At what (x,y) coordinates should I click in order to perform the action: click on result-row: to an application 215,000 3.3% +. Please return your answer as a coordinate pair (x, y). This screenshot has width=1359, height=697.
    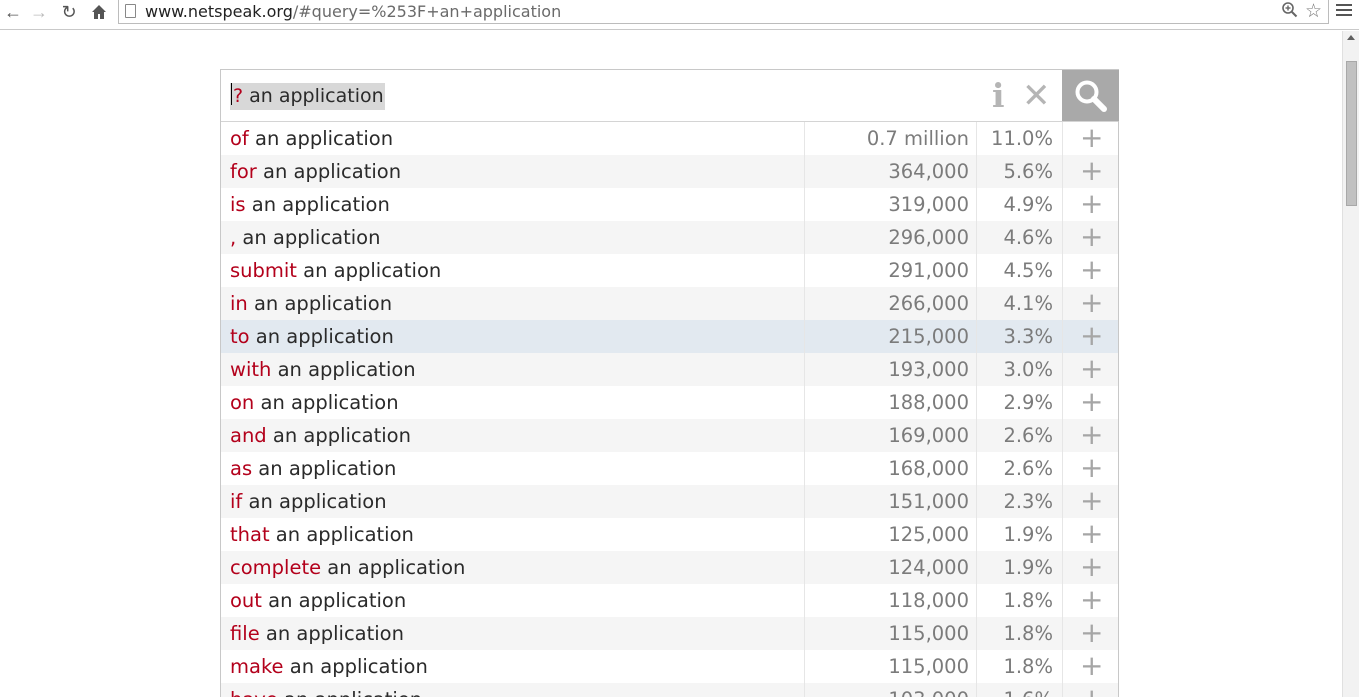
    Looking at the image, I should click on (669, 336).